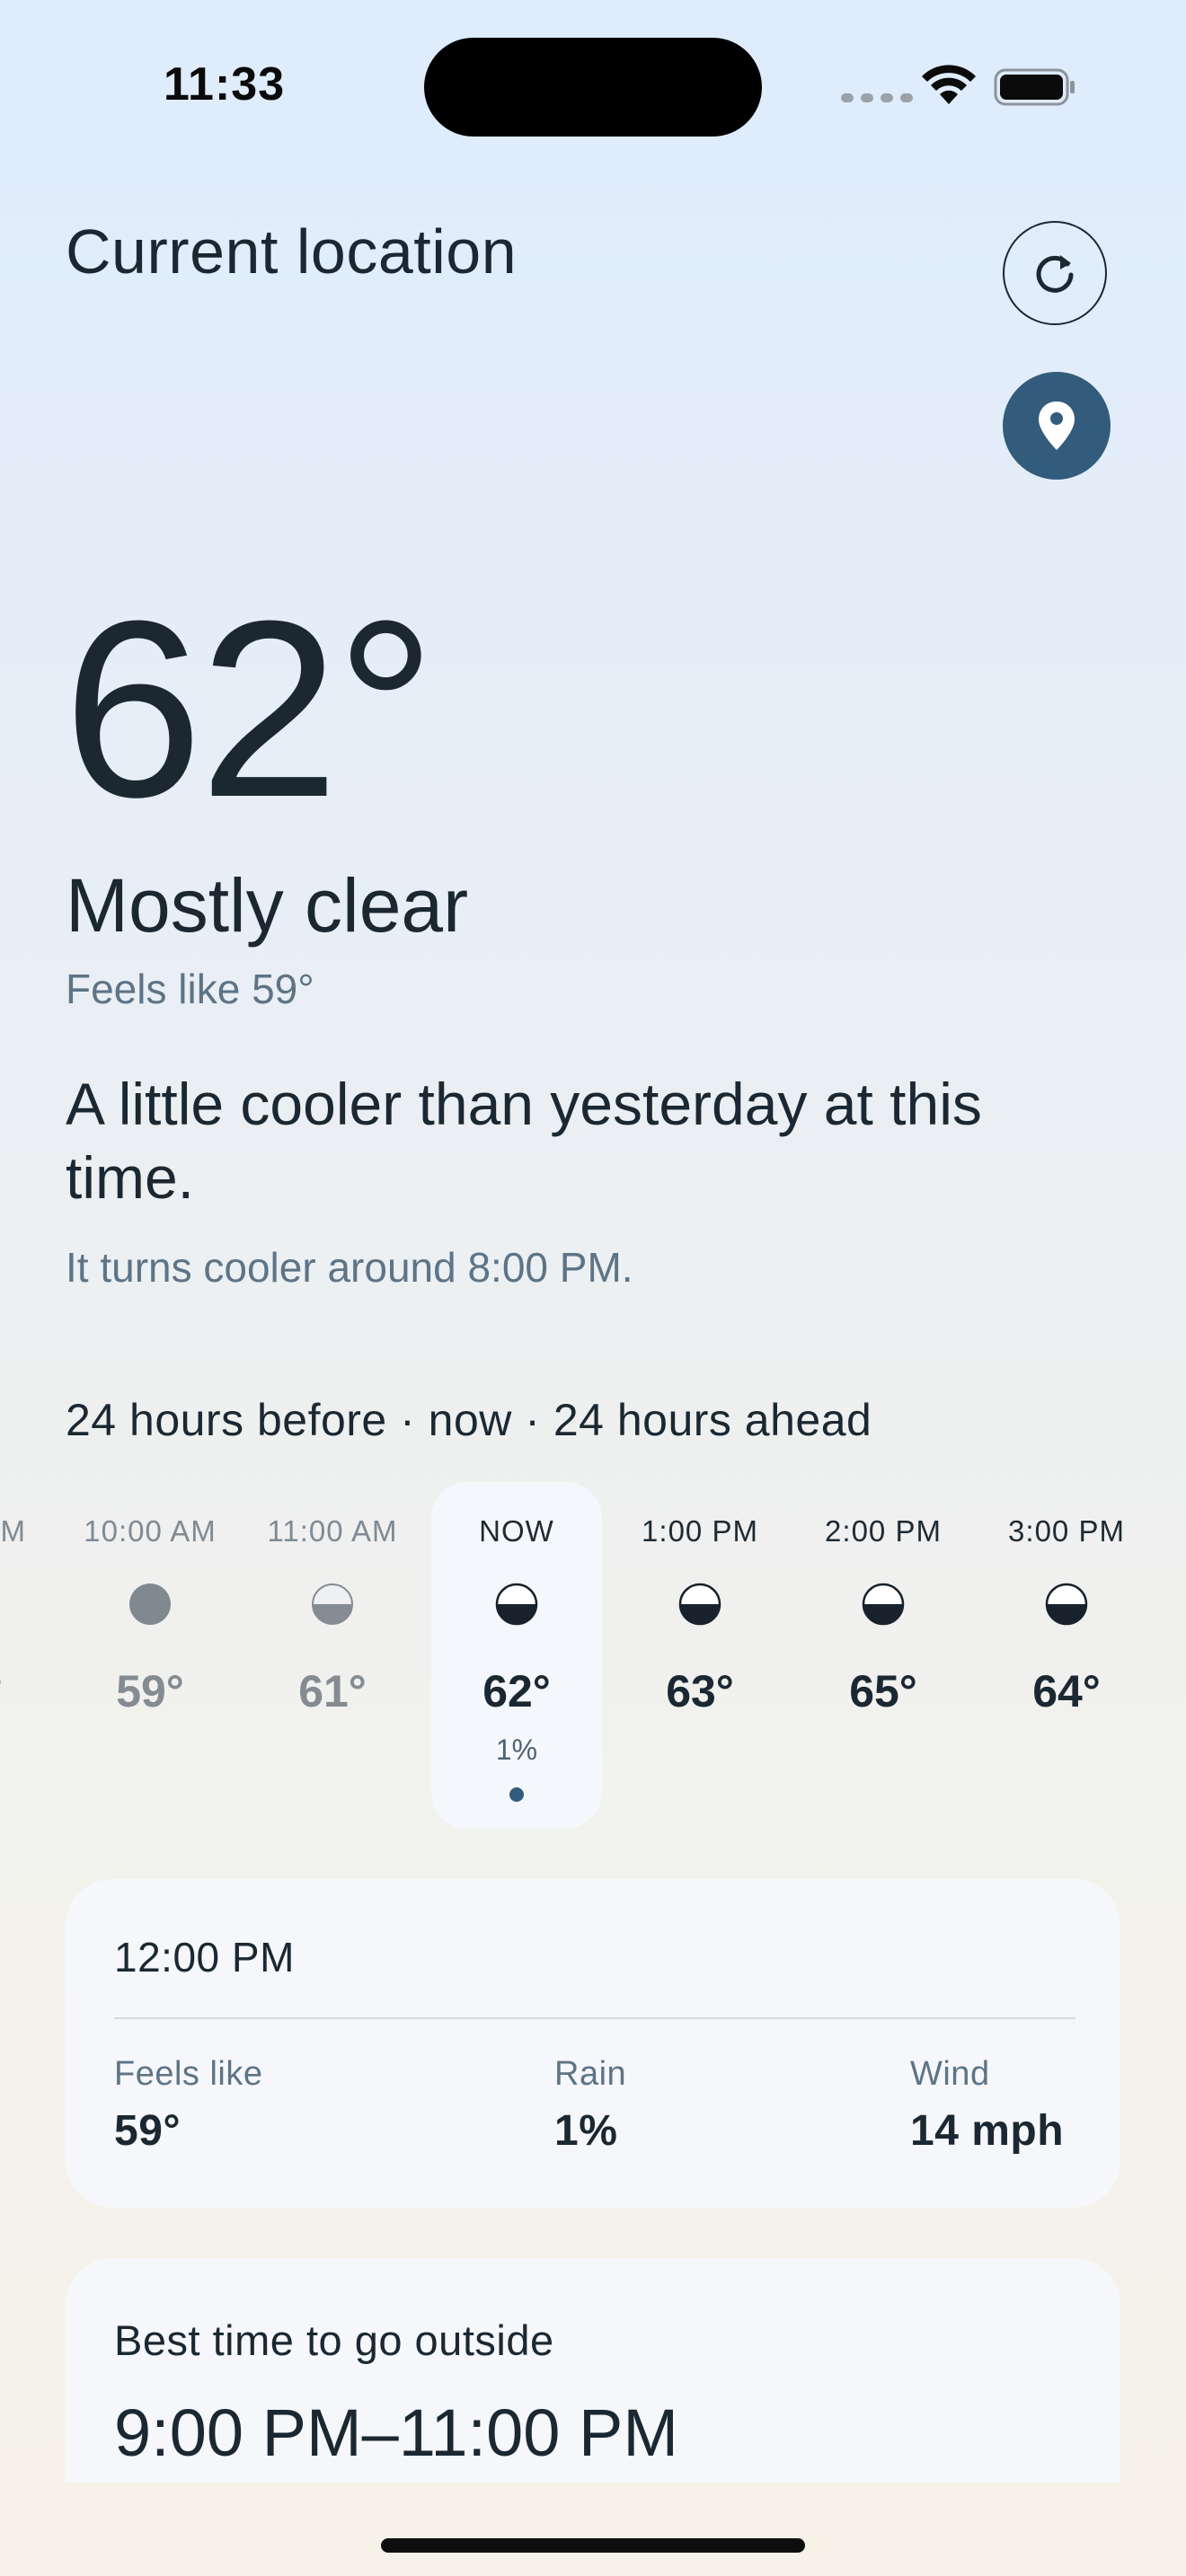  I want to click on hour-time: 2:00 PM, so click(883, 1531).